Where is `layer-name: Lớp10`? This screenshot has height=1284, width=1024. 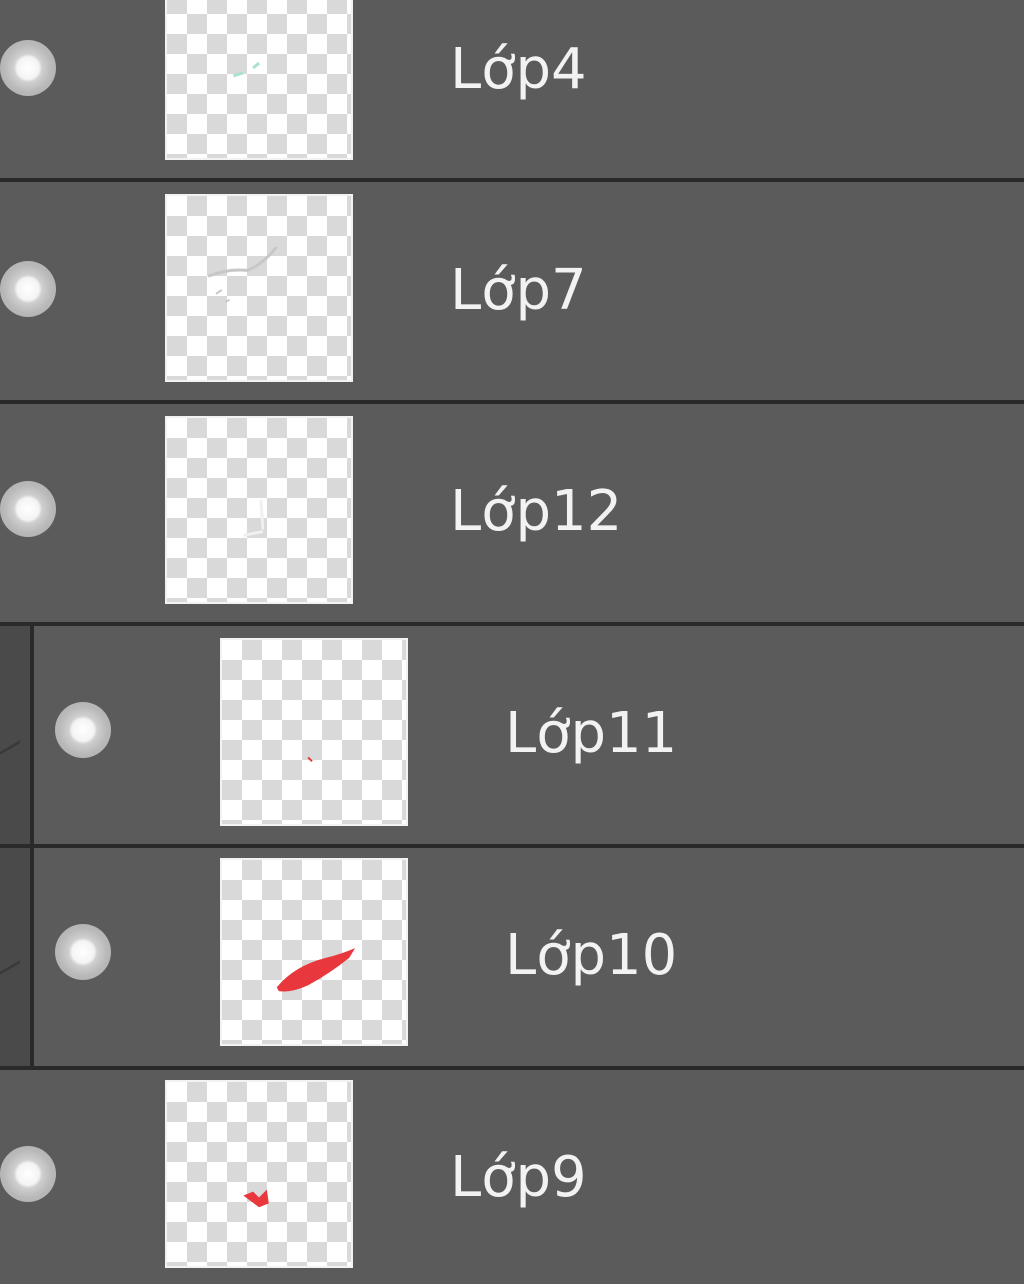
layer-name: Lớp10 is located at coordinates (591, 956).